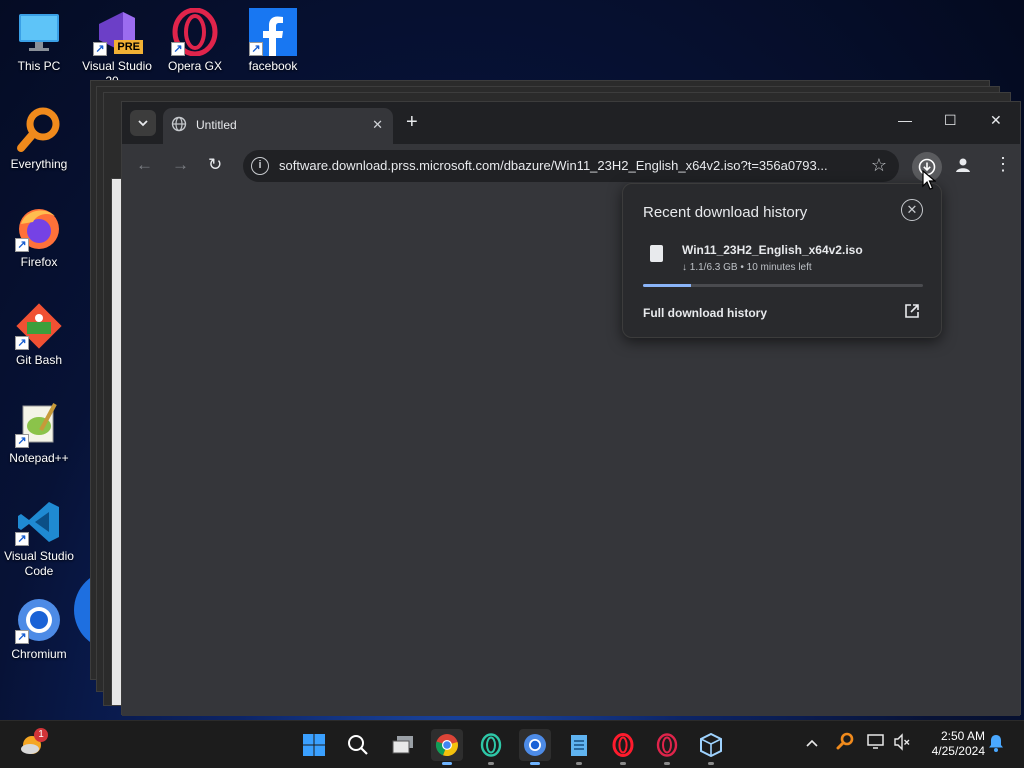 This screenshot has width=1024, height=768. I want to click on desktop-icon-notepad-plus-plus: ↗ Notepad++, so click(39, 433).